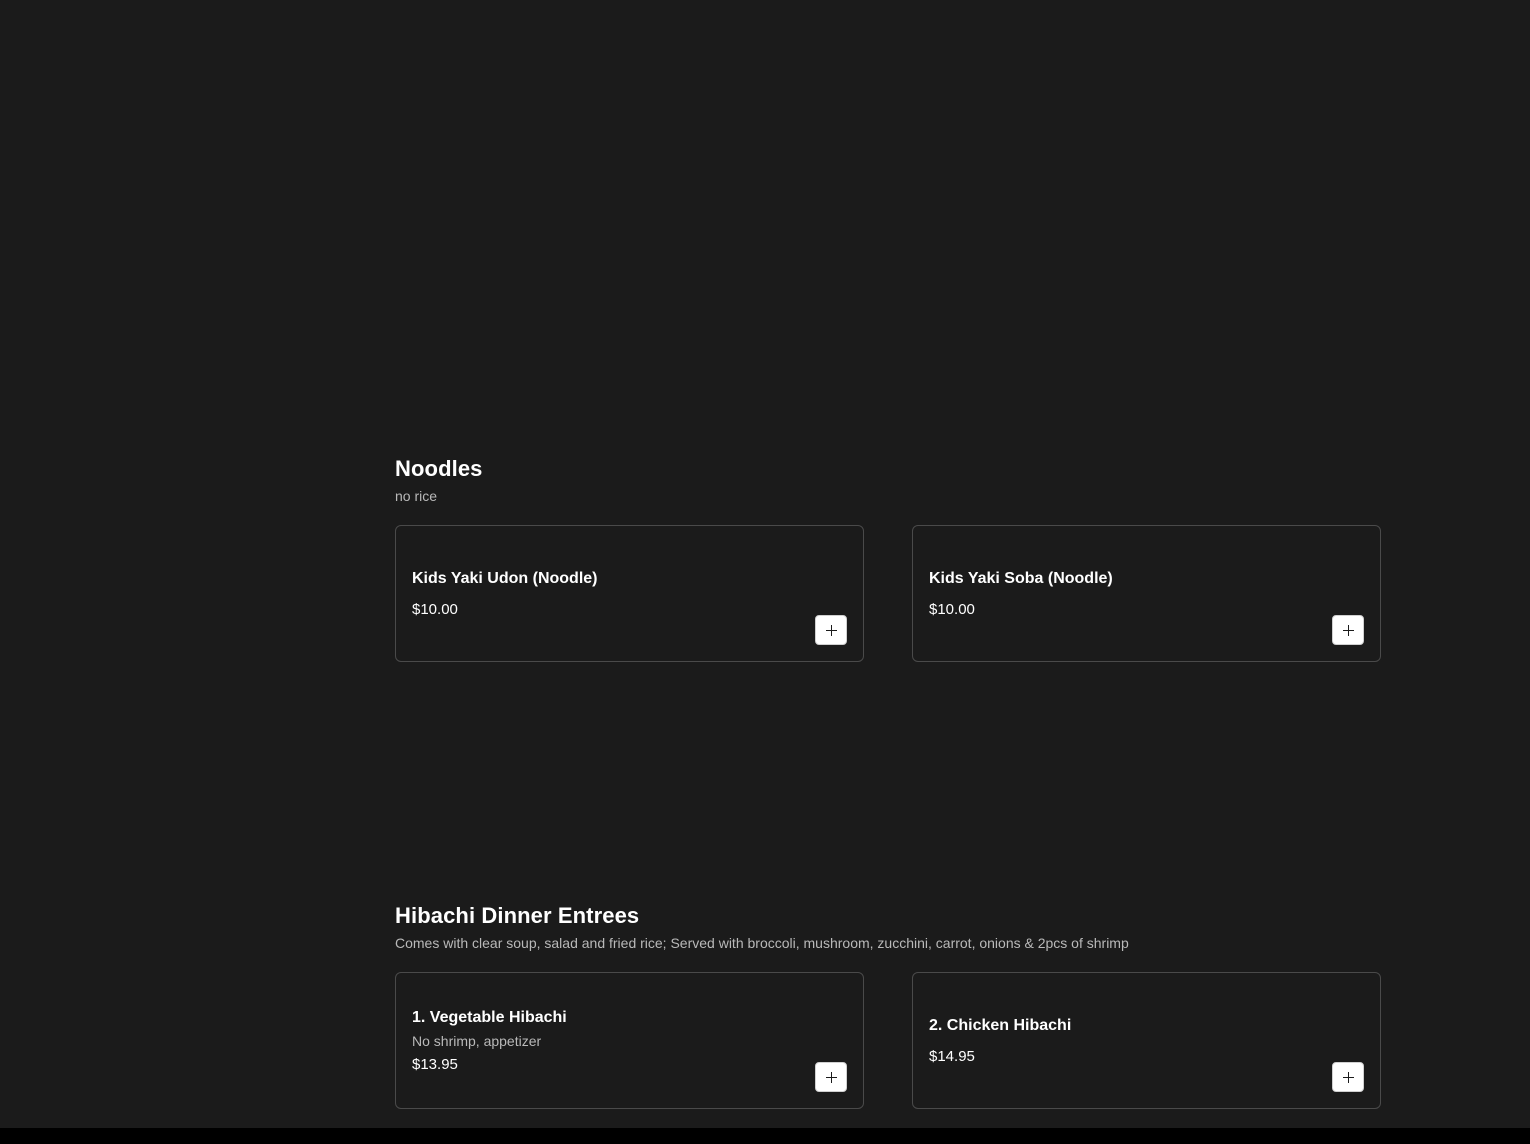 Image resolution: width=1530 pixels, height=1144 pixels. Describe the element at coordinates (517, 915) in the screenshot. I see `section-title: Hibachi Dinner Entrees` at that location.